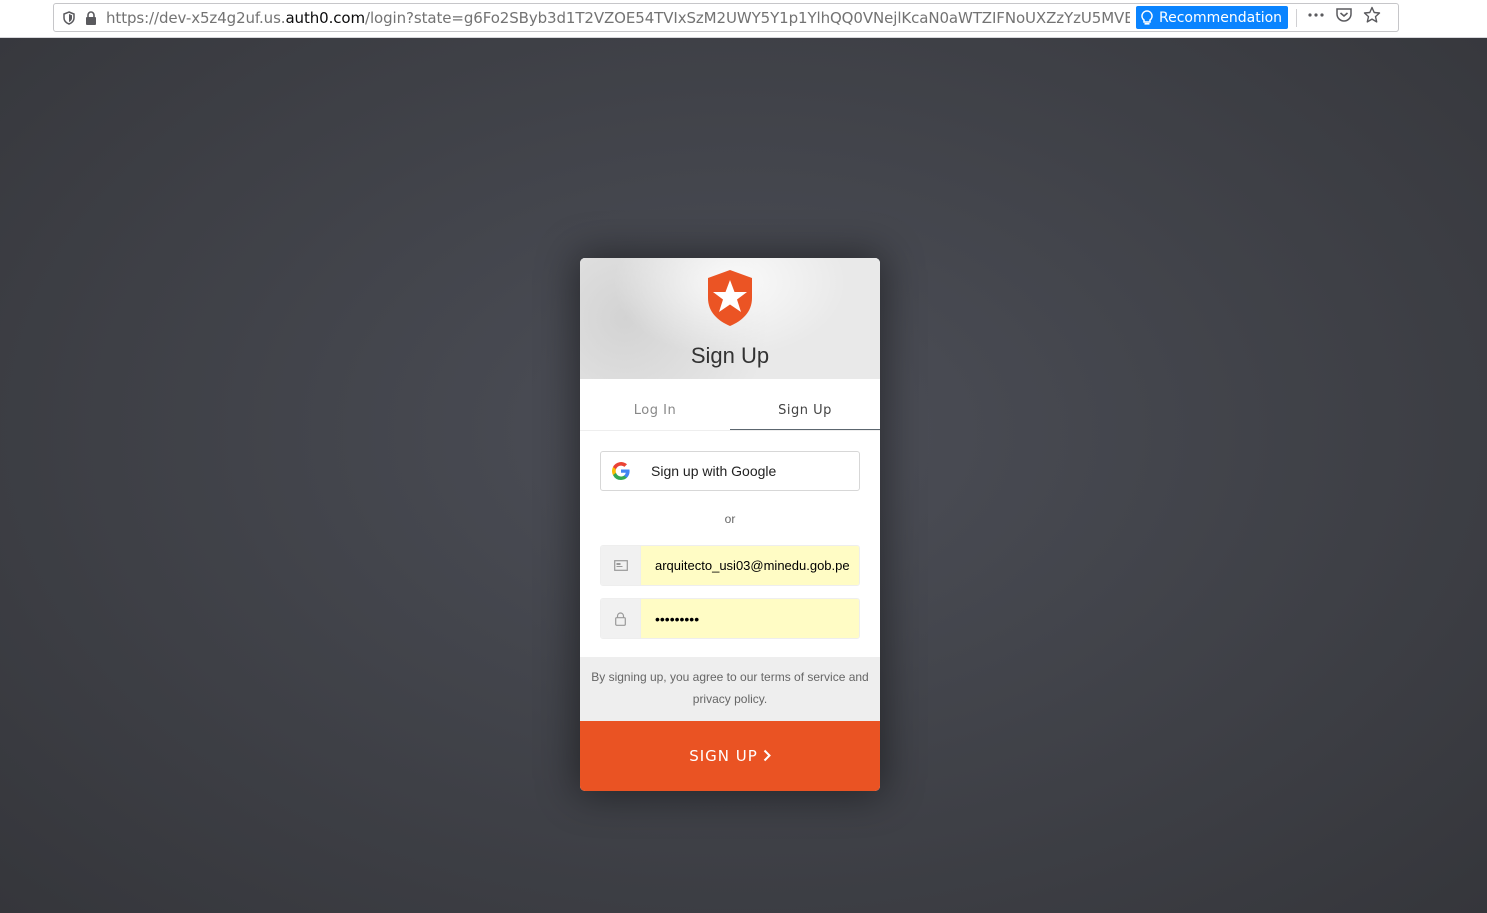  What do you see at coordinates (730, 355) in the screenshot?
I see `widget-title: Sign Up` at bounding box center [730, 355].